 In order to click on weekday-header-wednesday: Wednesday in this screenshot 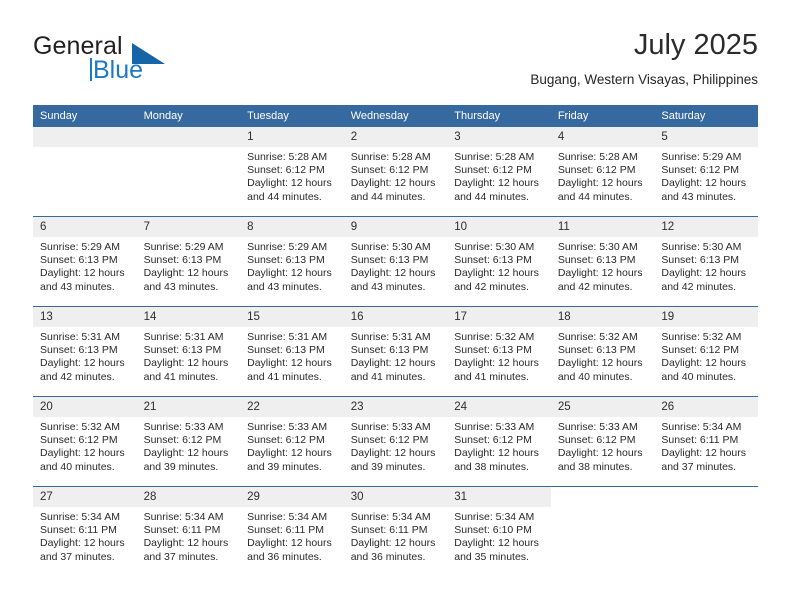, I will do `click(395, 116)`.